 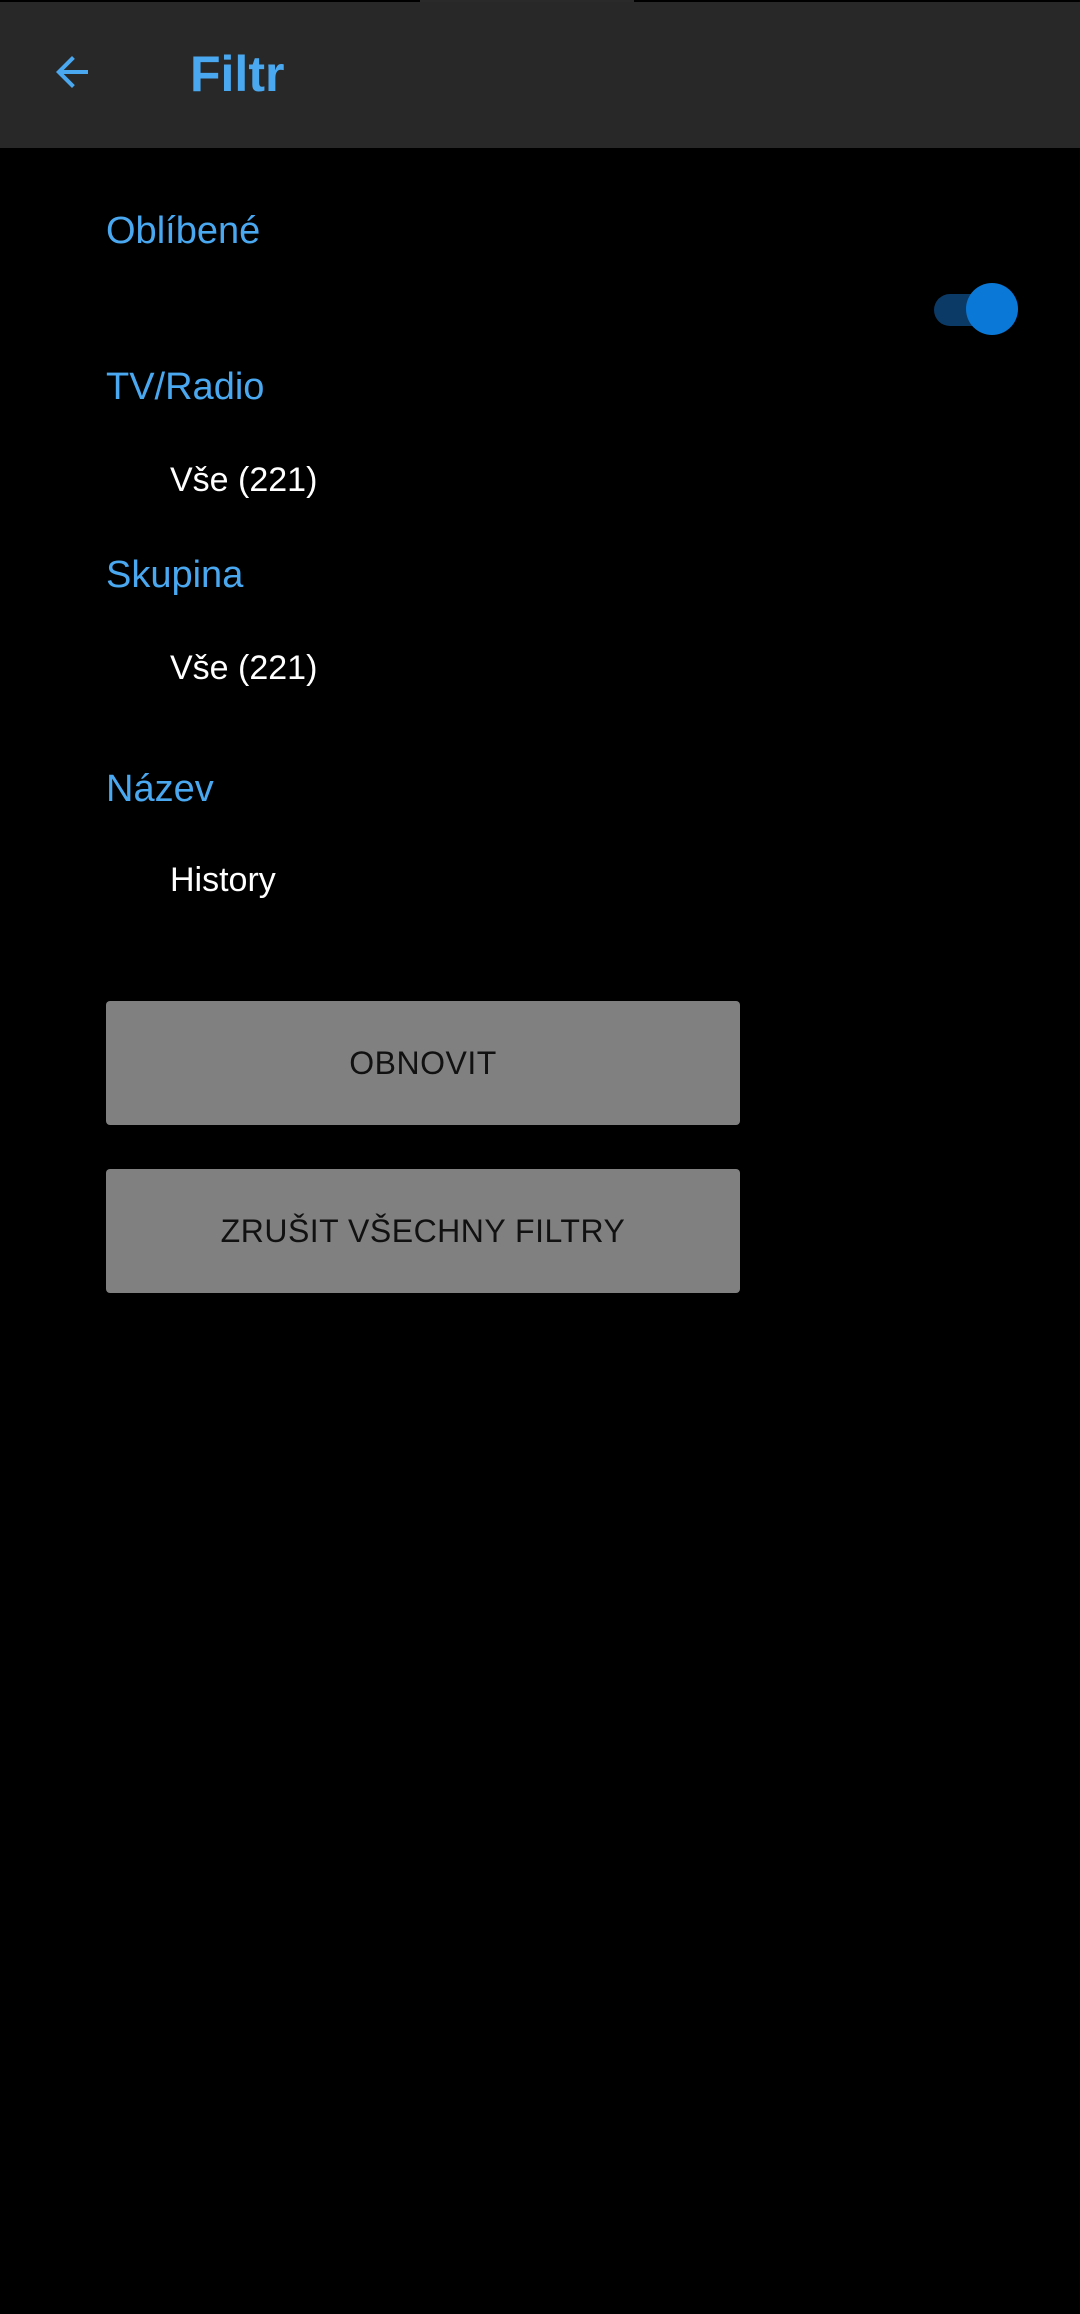 I want to click on group-label: Skupina, so click(x=175, y=575).